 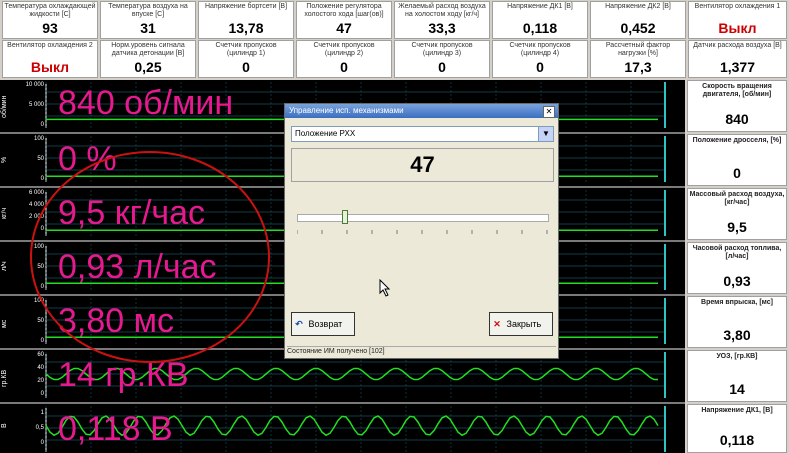 I want to click on tick-label: 40, so click(x=40, y=368).